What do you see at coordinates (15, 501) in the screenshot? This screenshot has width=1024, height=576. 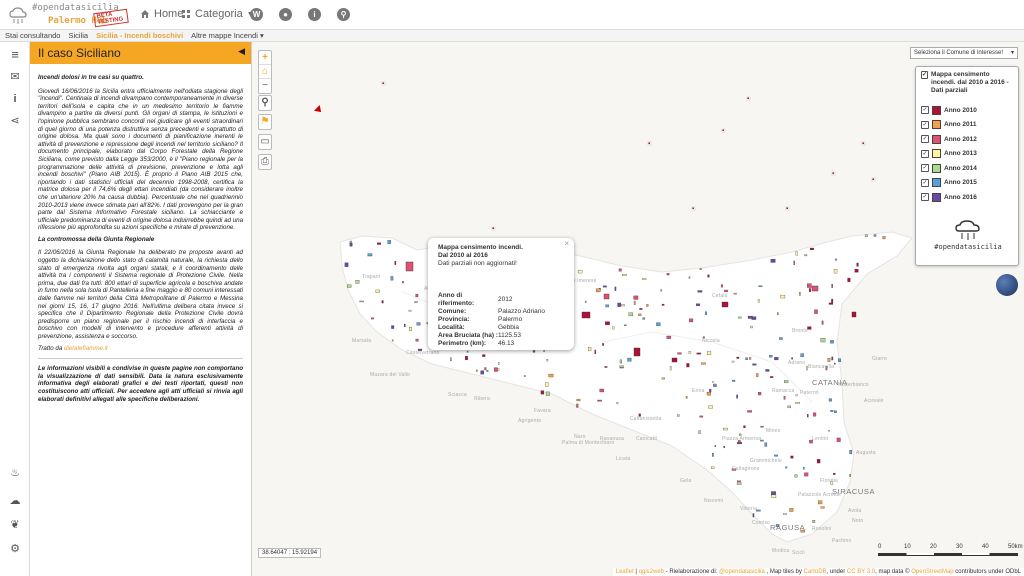 I see `cloud-icon: ☁` at bounding box center [15, 501].